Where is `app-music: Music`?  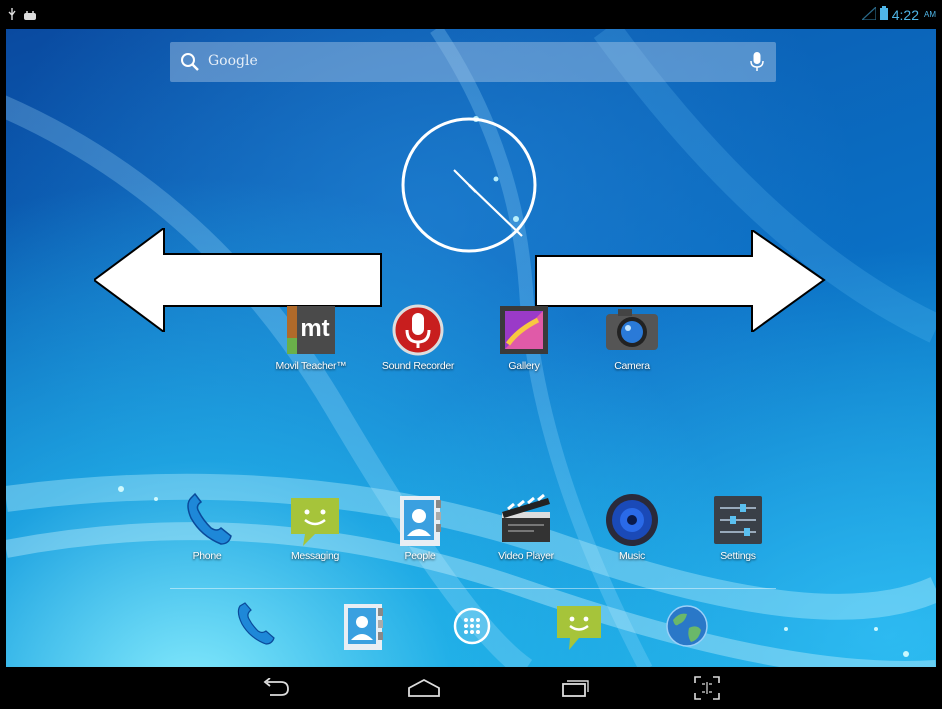
app-music: Music is located at coordinates (632, 533).